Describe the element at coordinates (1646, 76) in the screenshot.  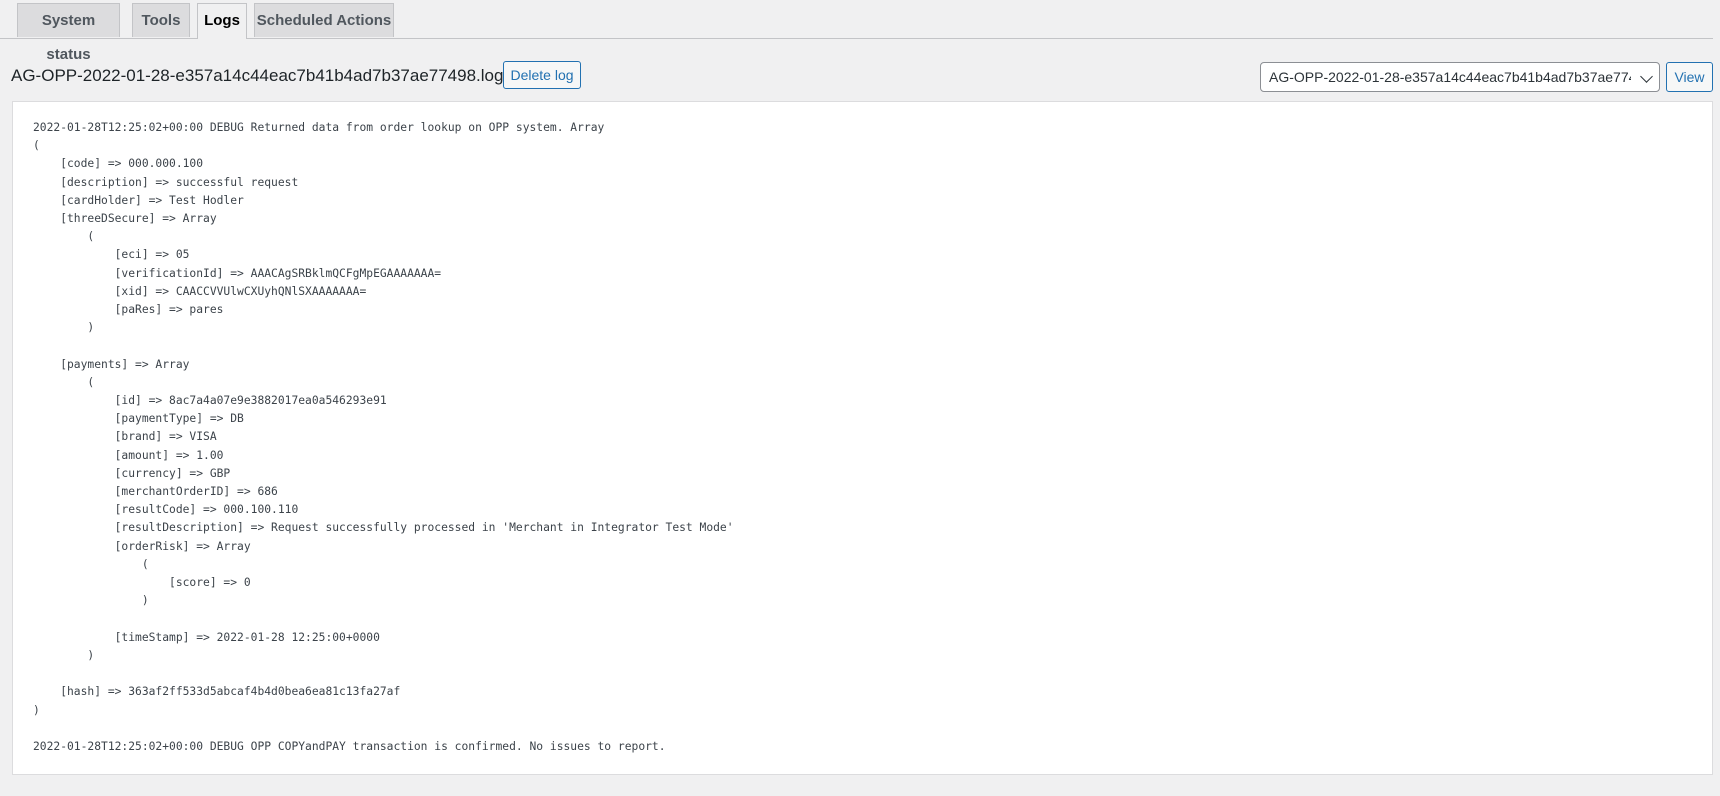
I see `chevron-down-icon` at that location.